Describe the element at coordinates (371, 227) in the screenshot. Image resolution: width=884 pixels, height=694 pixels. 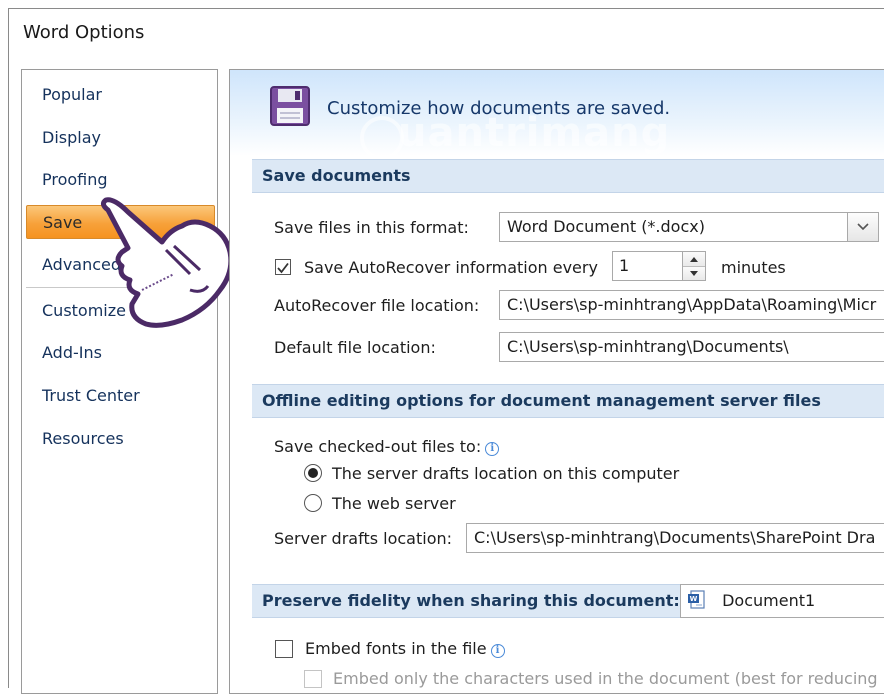
I see `format-label: Save files in this format:` at that location.